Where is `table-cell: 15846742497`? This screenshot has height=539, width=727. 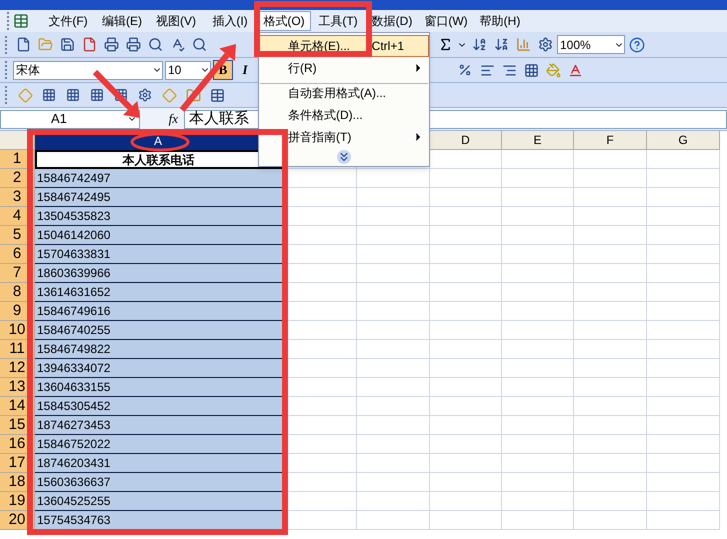
table-cell: 15846742497 is located at coordinates (158, 178).